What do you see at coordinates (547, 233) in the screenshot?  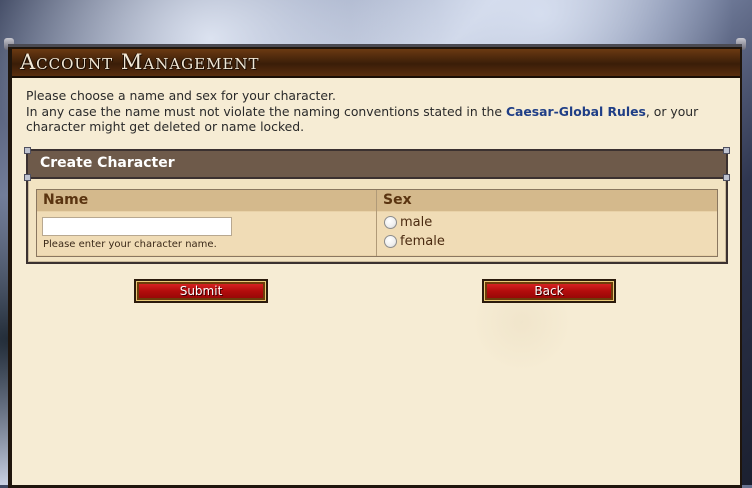 I see `sex-cell: male female` at bounding box center [547, 233].